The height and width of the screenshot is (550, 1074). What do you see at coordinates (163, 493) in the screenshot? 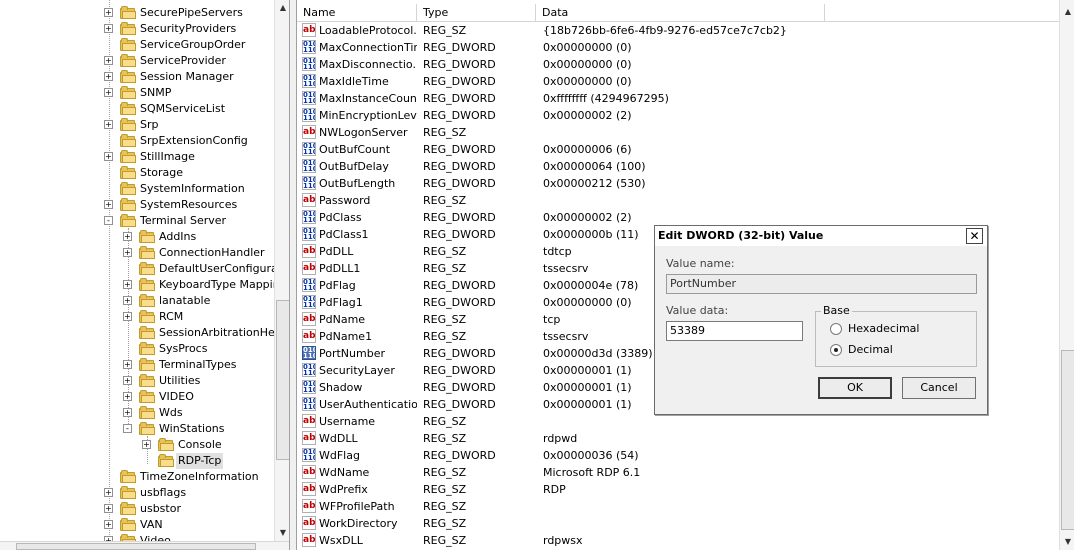
I see `tree-item-label: usbflags` at bounding box center [163, 493].